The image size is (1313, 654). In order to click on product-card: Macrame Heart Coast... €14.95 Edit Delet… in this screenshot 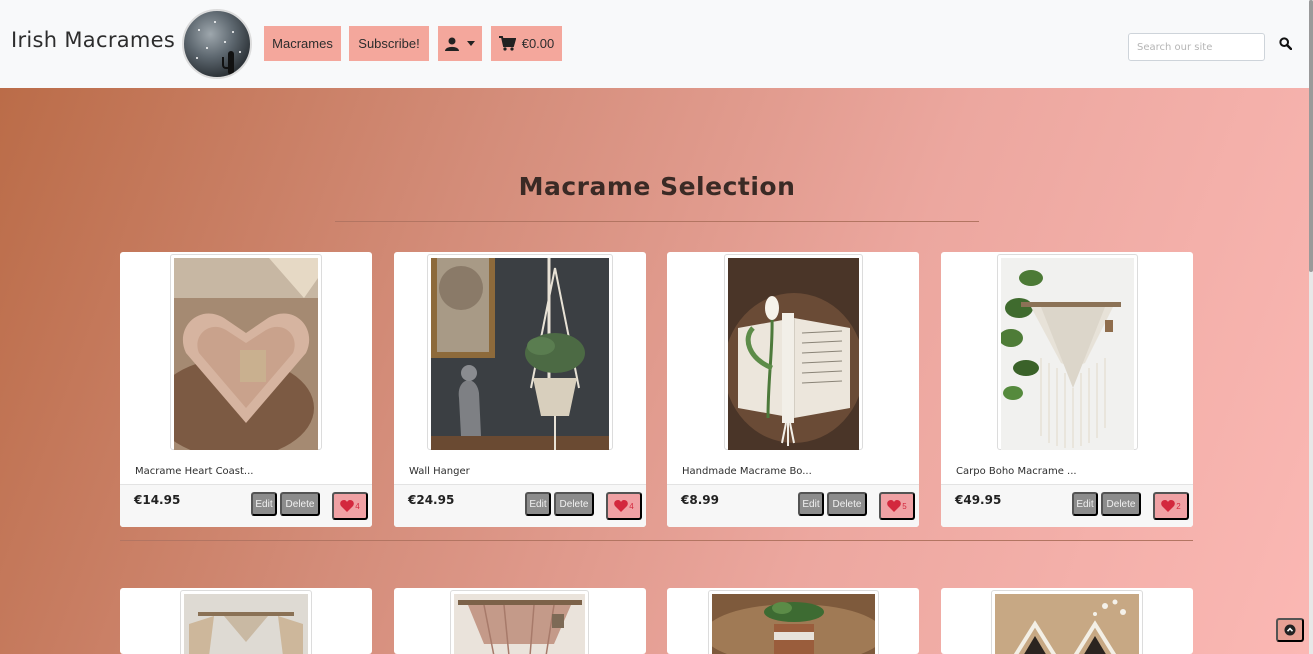, I will do `click(246, 389)`.